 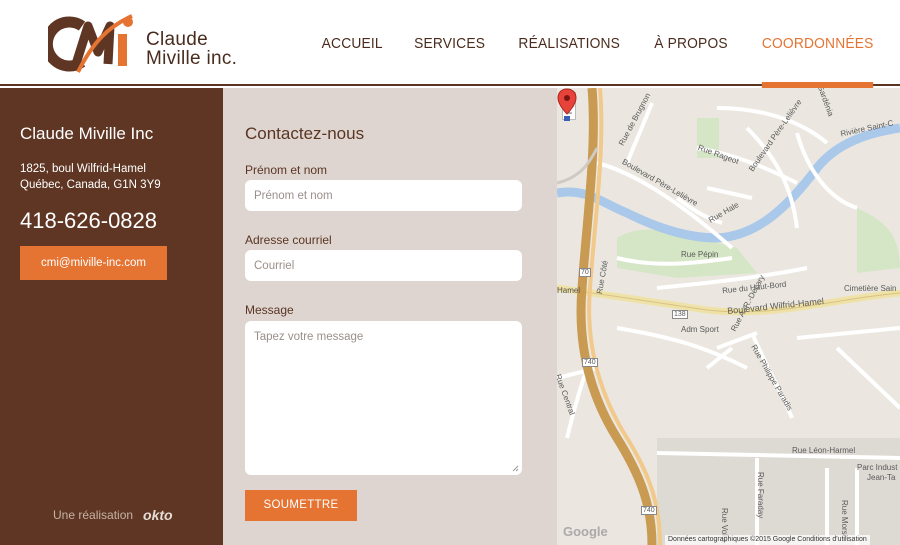 What do you see at coordinates (90, 43) in the screenshot?
I see `cmi-logo-mark` at bounding box center [90, 43].